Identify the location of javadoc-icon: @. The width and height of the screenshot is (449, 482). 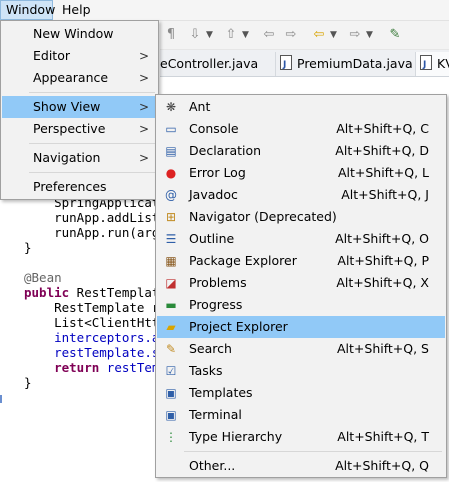
(171, 195).